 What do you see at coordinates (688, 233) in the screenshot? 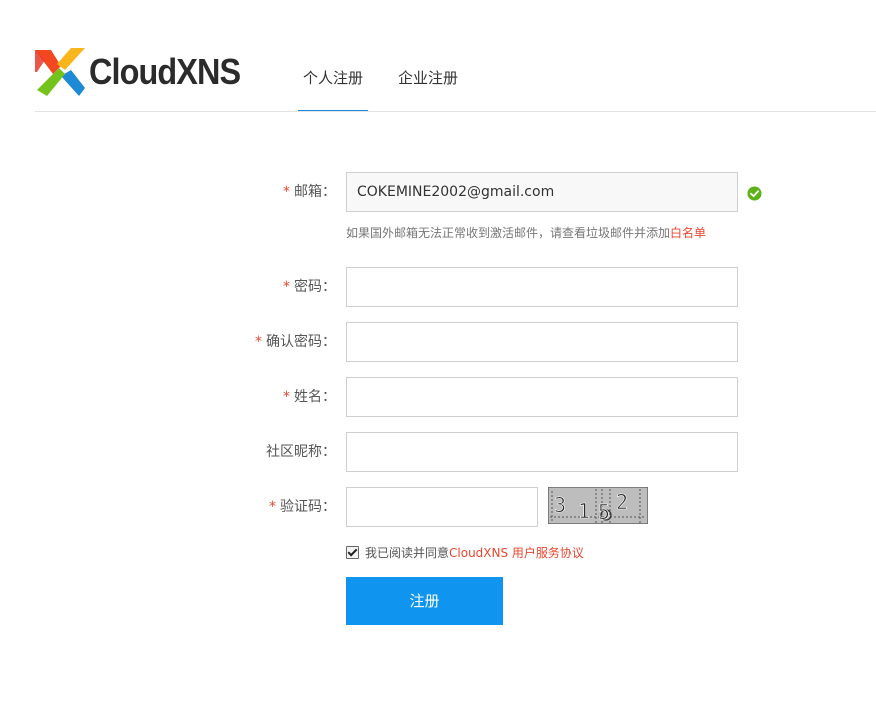
I see `whitelist-link: 白名单` at bounding box center [688, 233].